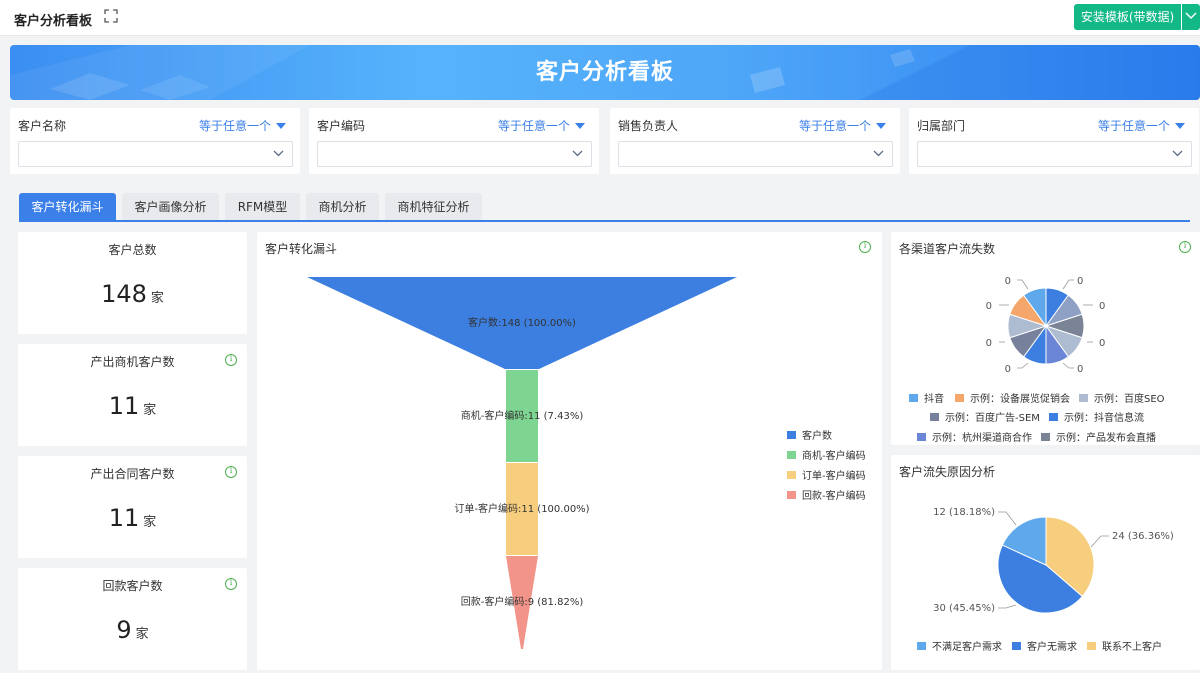  I want to click on tab-underline, so click(604, 221).